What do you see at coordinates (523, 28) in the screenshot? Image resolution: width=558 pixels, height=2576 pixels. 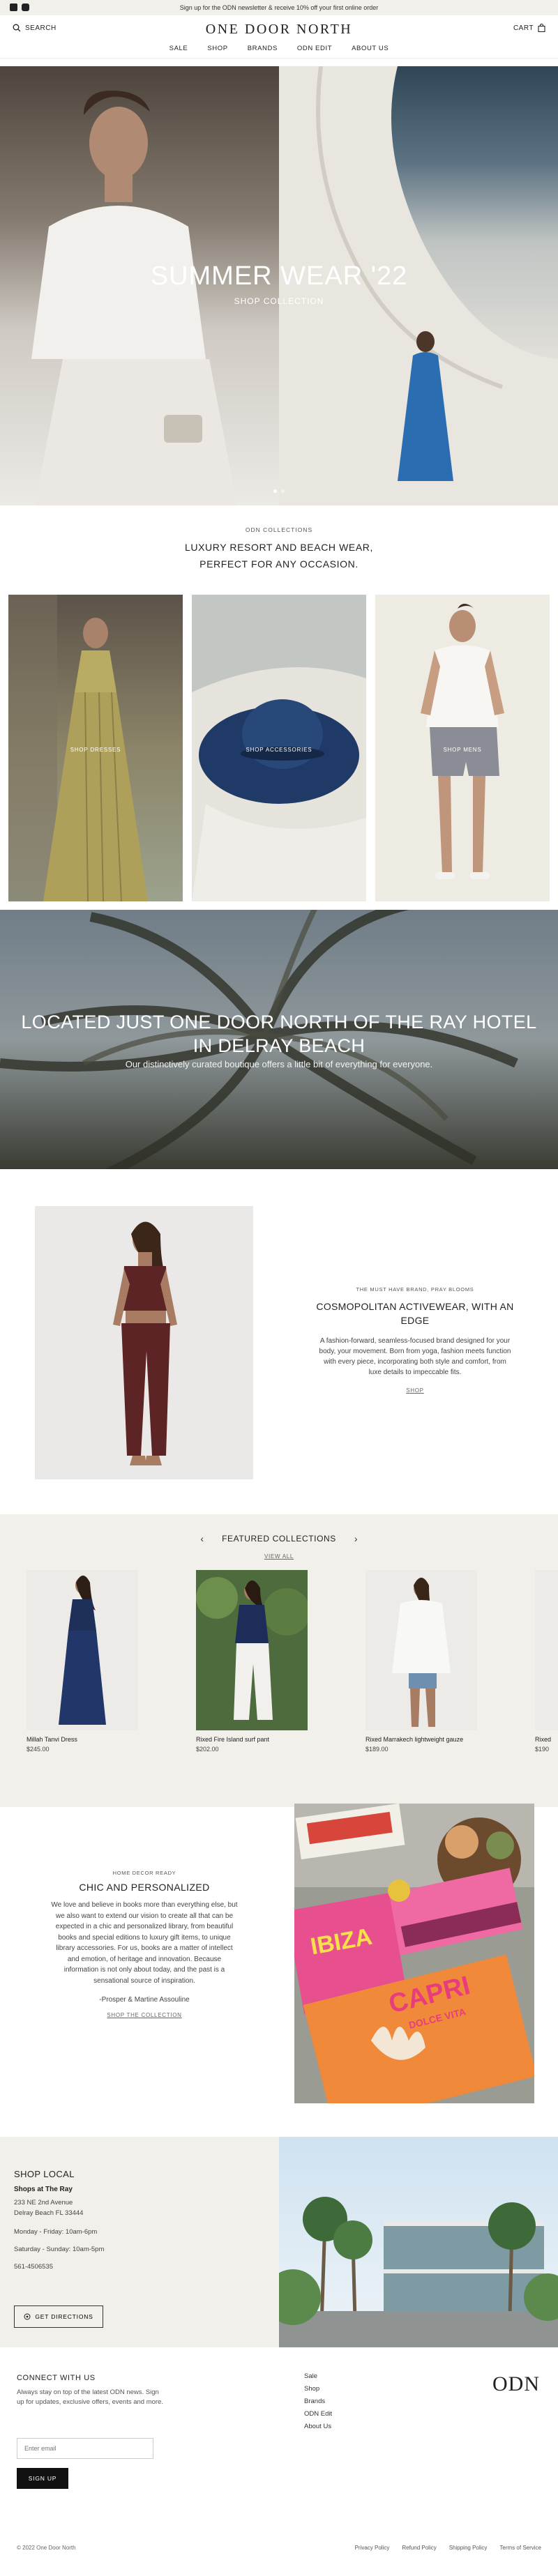 I see `cart-label: CART` at bounding box center [523, 28].